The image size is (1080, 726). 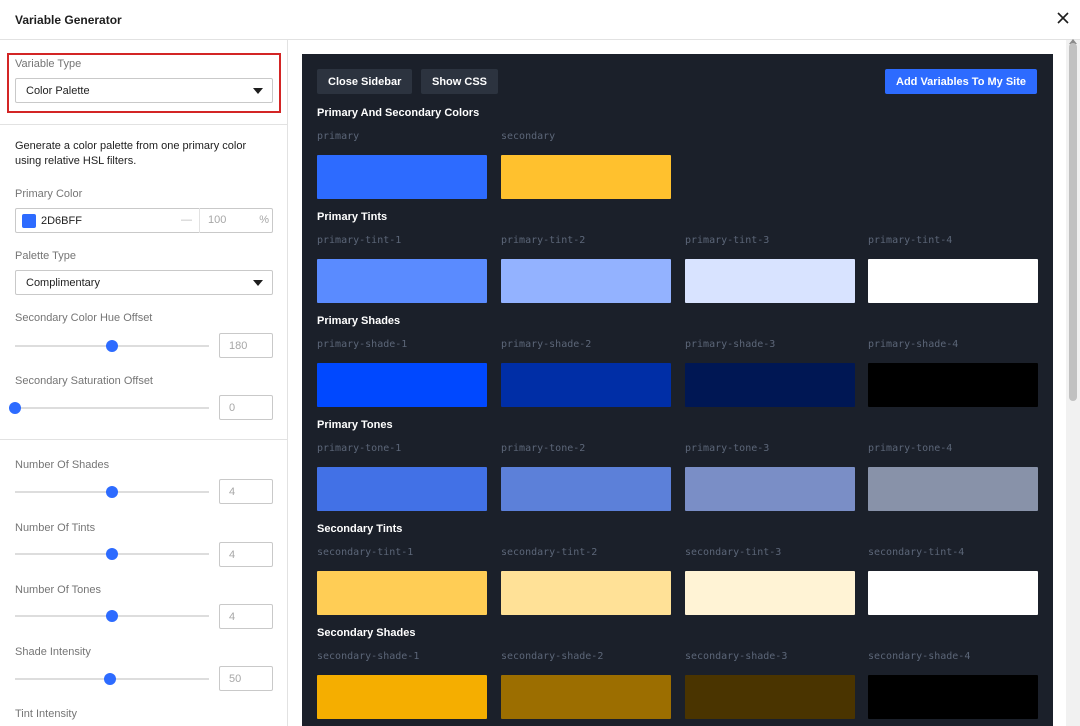 I want to click on shade-intensity-input: 50, so click(x=246, y=678).